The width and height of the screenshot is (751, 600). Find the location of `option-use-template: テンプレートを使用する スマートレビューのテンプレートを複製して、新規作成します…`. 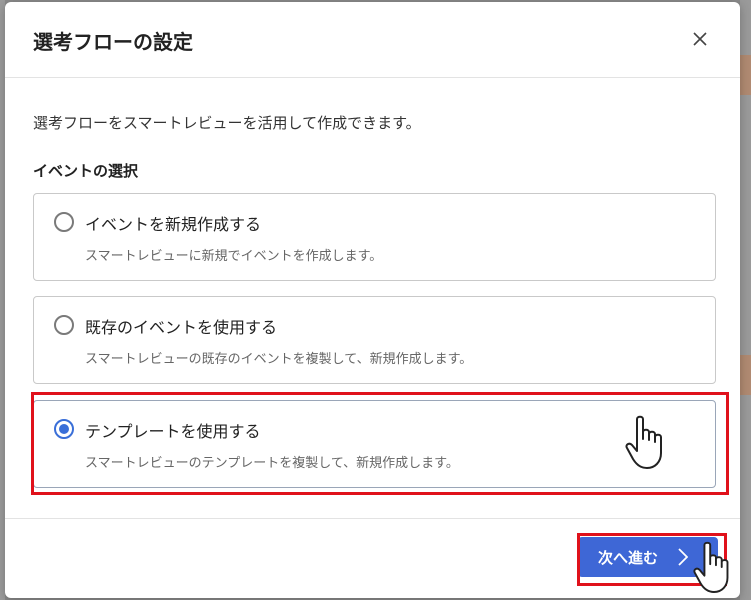

option-use-template: テンプレートを使用する スマートレビューのテンプレートを複製して、新規作成します… is located at coordinates (374, 444).